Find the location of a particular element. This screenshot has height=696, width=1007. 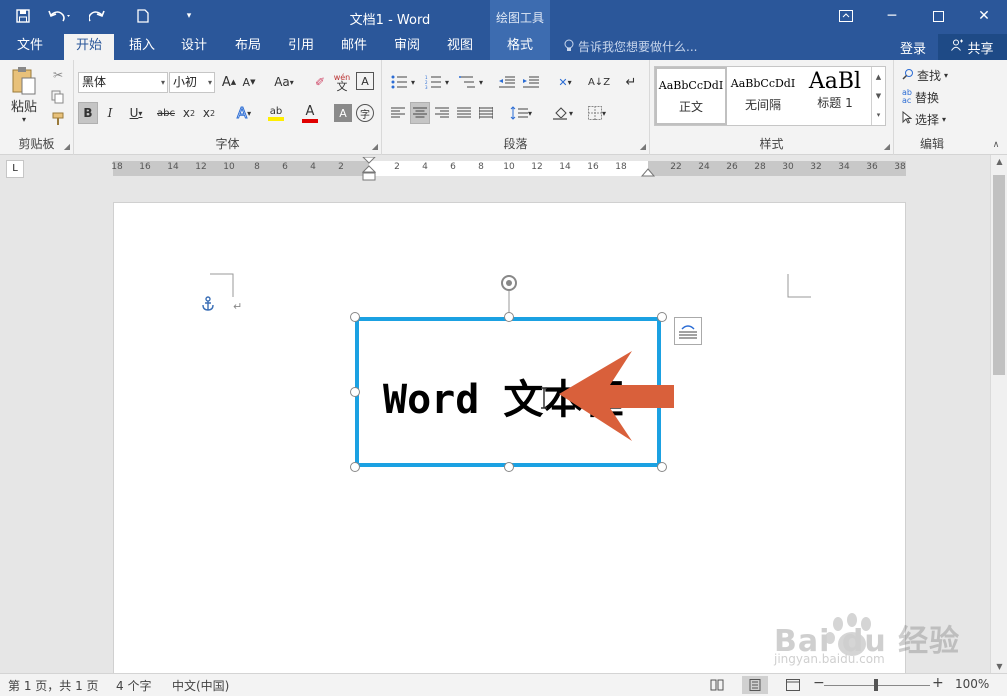

cut-icon: ✂ is located at coordinates (58, 75).